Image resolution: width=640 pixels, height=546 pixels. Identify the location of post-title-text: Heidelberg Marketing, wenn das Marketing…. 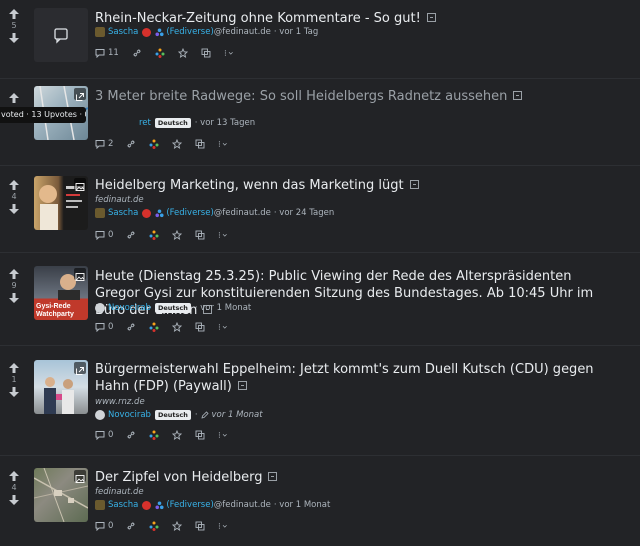
(249, 185).